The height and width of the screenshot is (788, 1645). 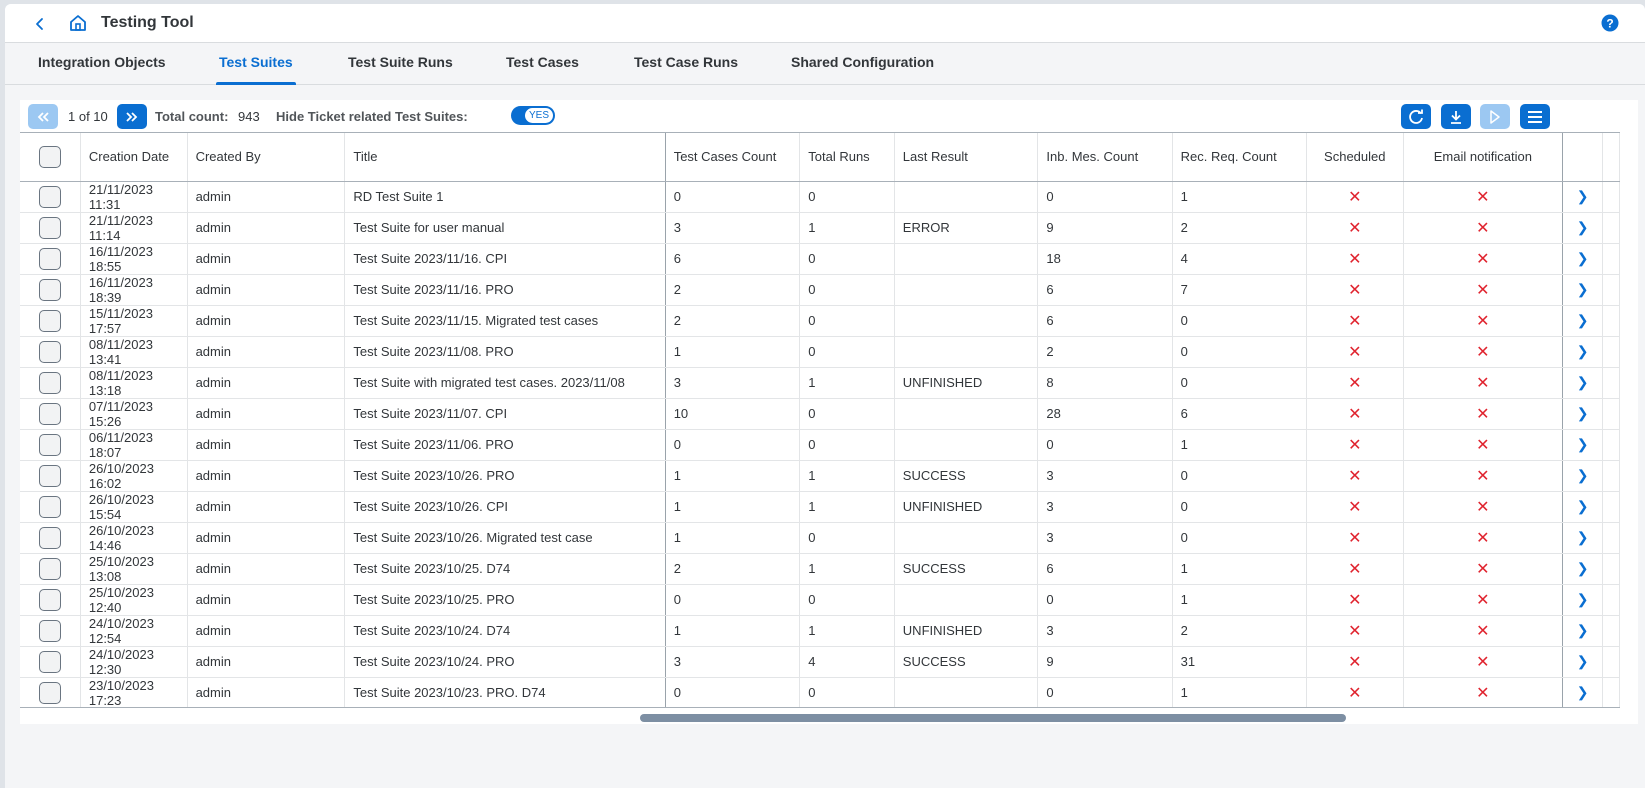 I want to click on back-button, so click(x=40, y=24).